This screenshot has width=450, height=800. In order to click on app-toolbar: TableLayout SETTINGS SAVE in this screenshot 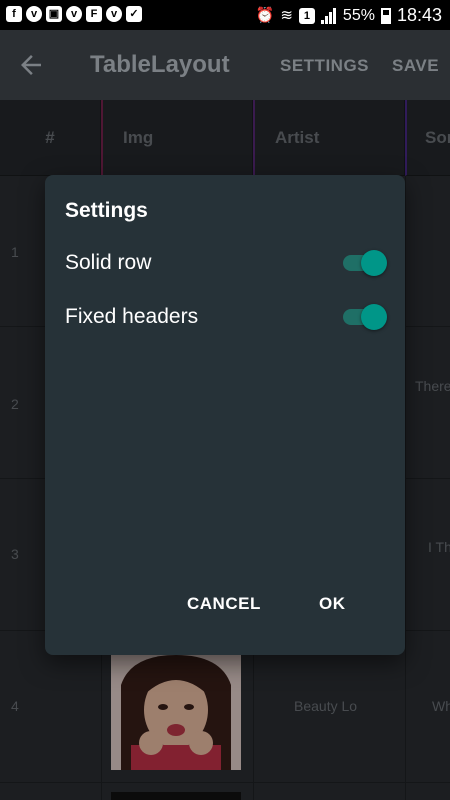, I will do `click(225, 65)`.